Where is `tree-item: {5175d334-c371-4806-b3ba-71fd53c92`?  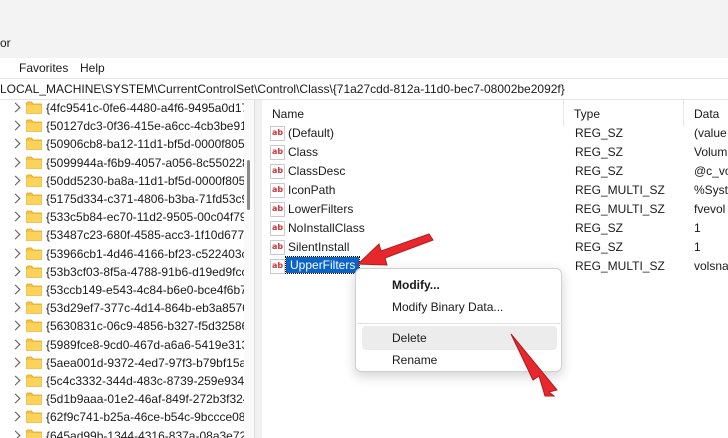
tree-item: {5175d334-c371-4806-b3ba-71fd53c92 is located at coordinates (125, 199).